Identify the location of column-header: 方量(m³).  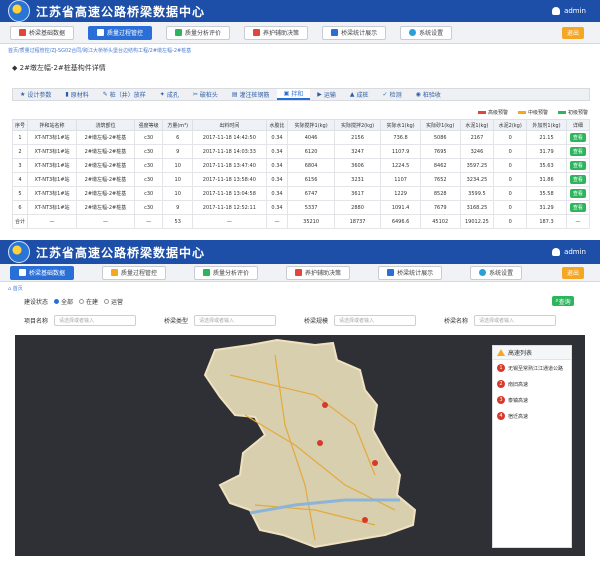
(178, 125).